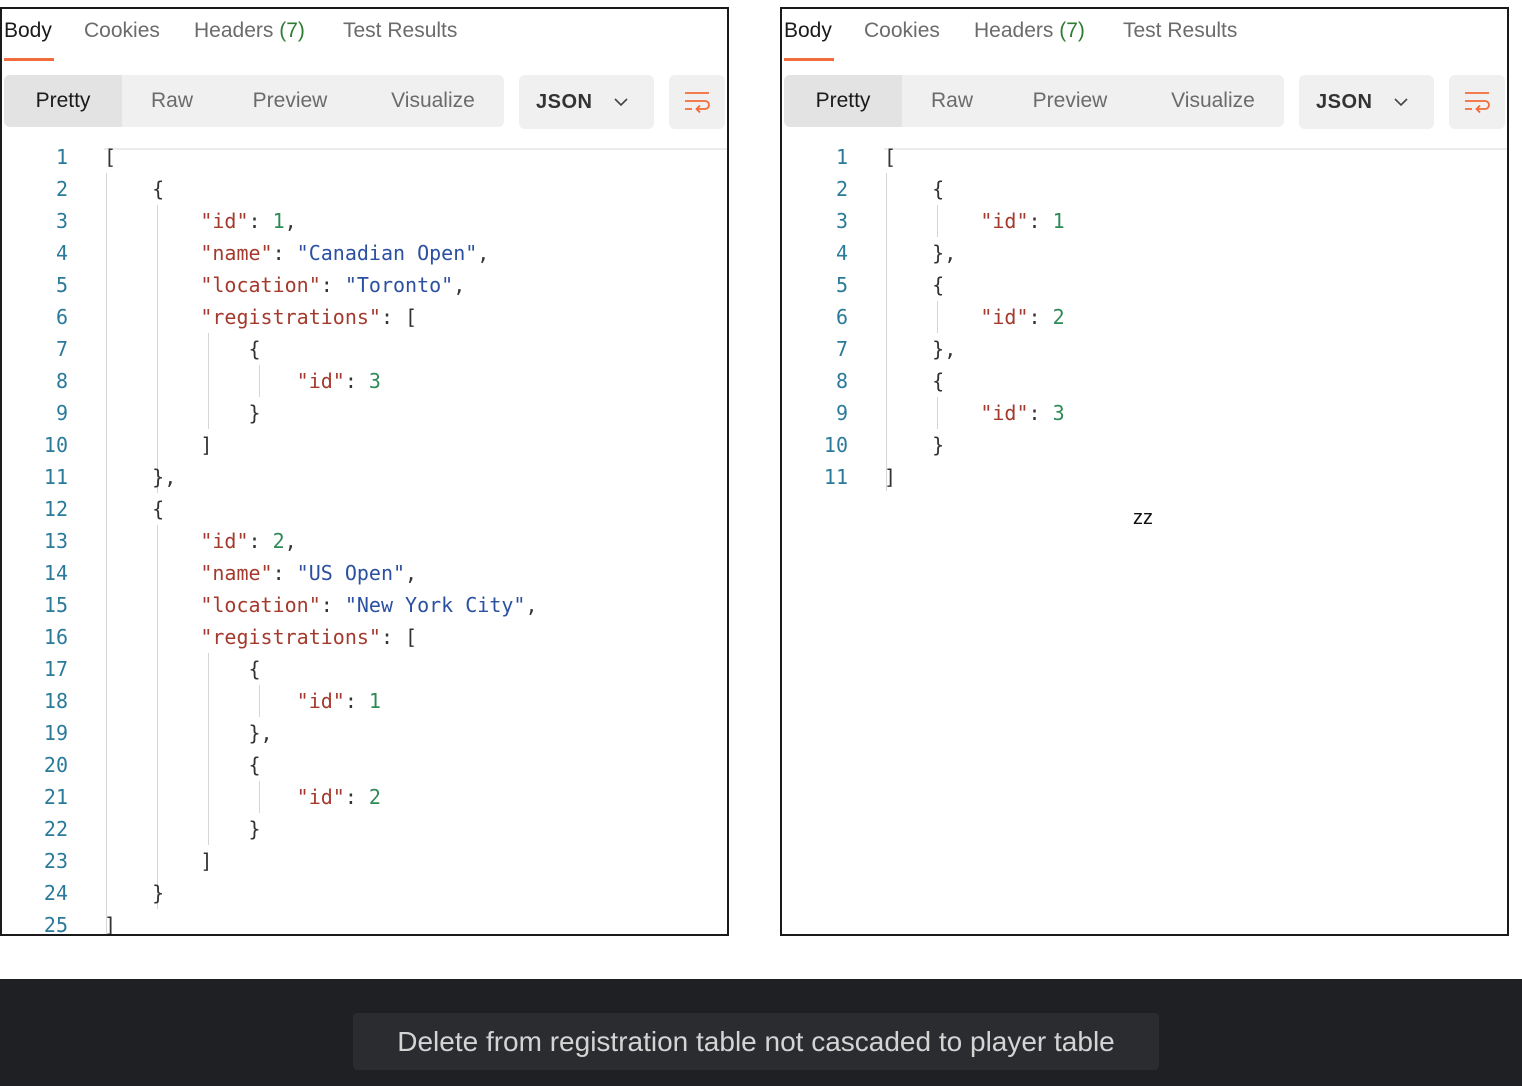 Image resolution: width=1522 pixels, height=1086 pixels. I want to click on code-line: 14 "name": "US Open",, so click(364, 573).